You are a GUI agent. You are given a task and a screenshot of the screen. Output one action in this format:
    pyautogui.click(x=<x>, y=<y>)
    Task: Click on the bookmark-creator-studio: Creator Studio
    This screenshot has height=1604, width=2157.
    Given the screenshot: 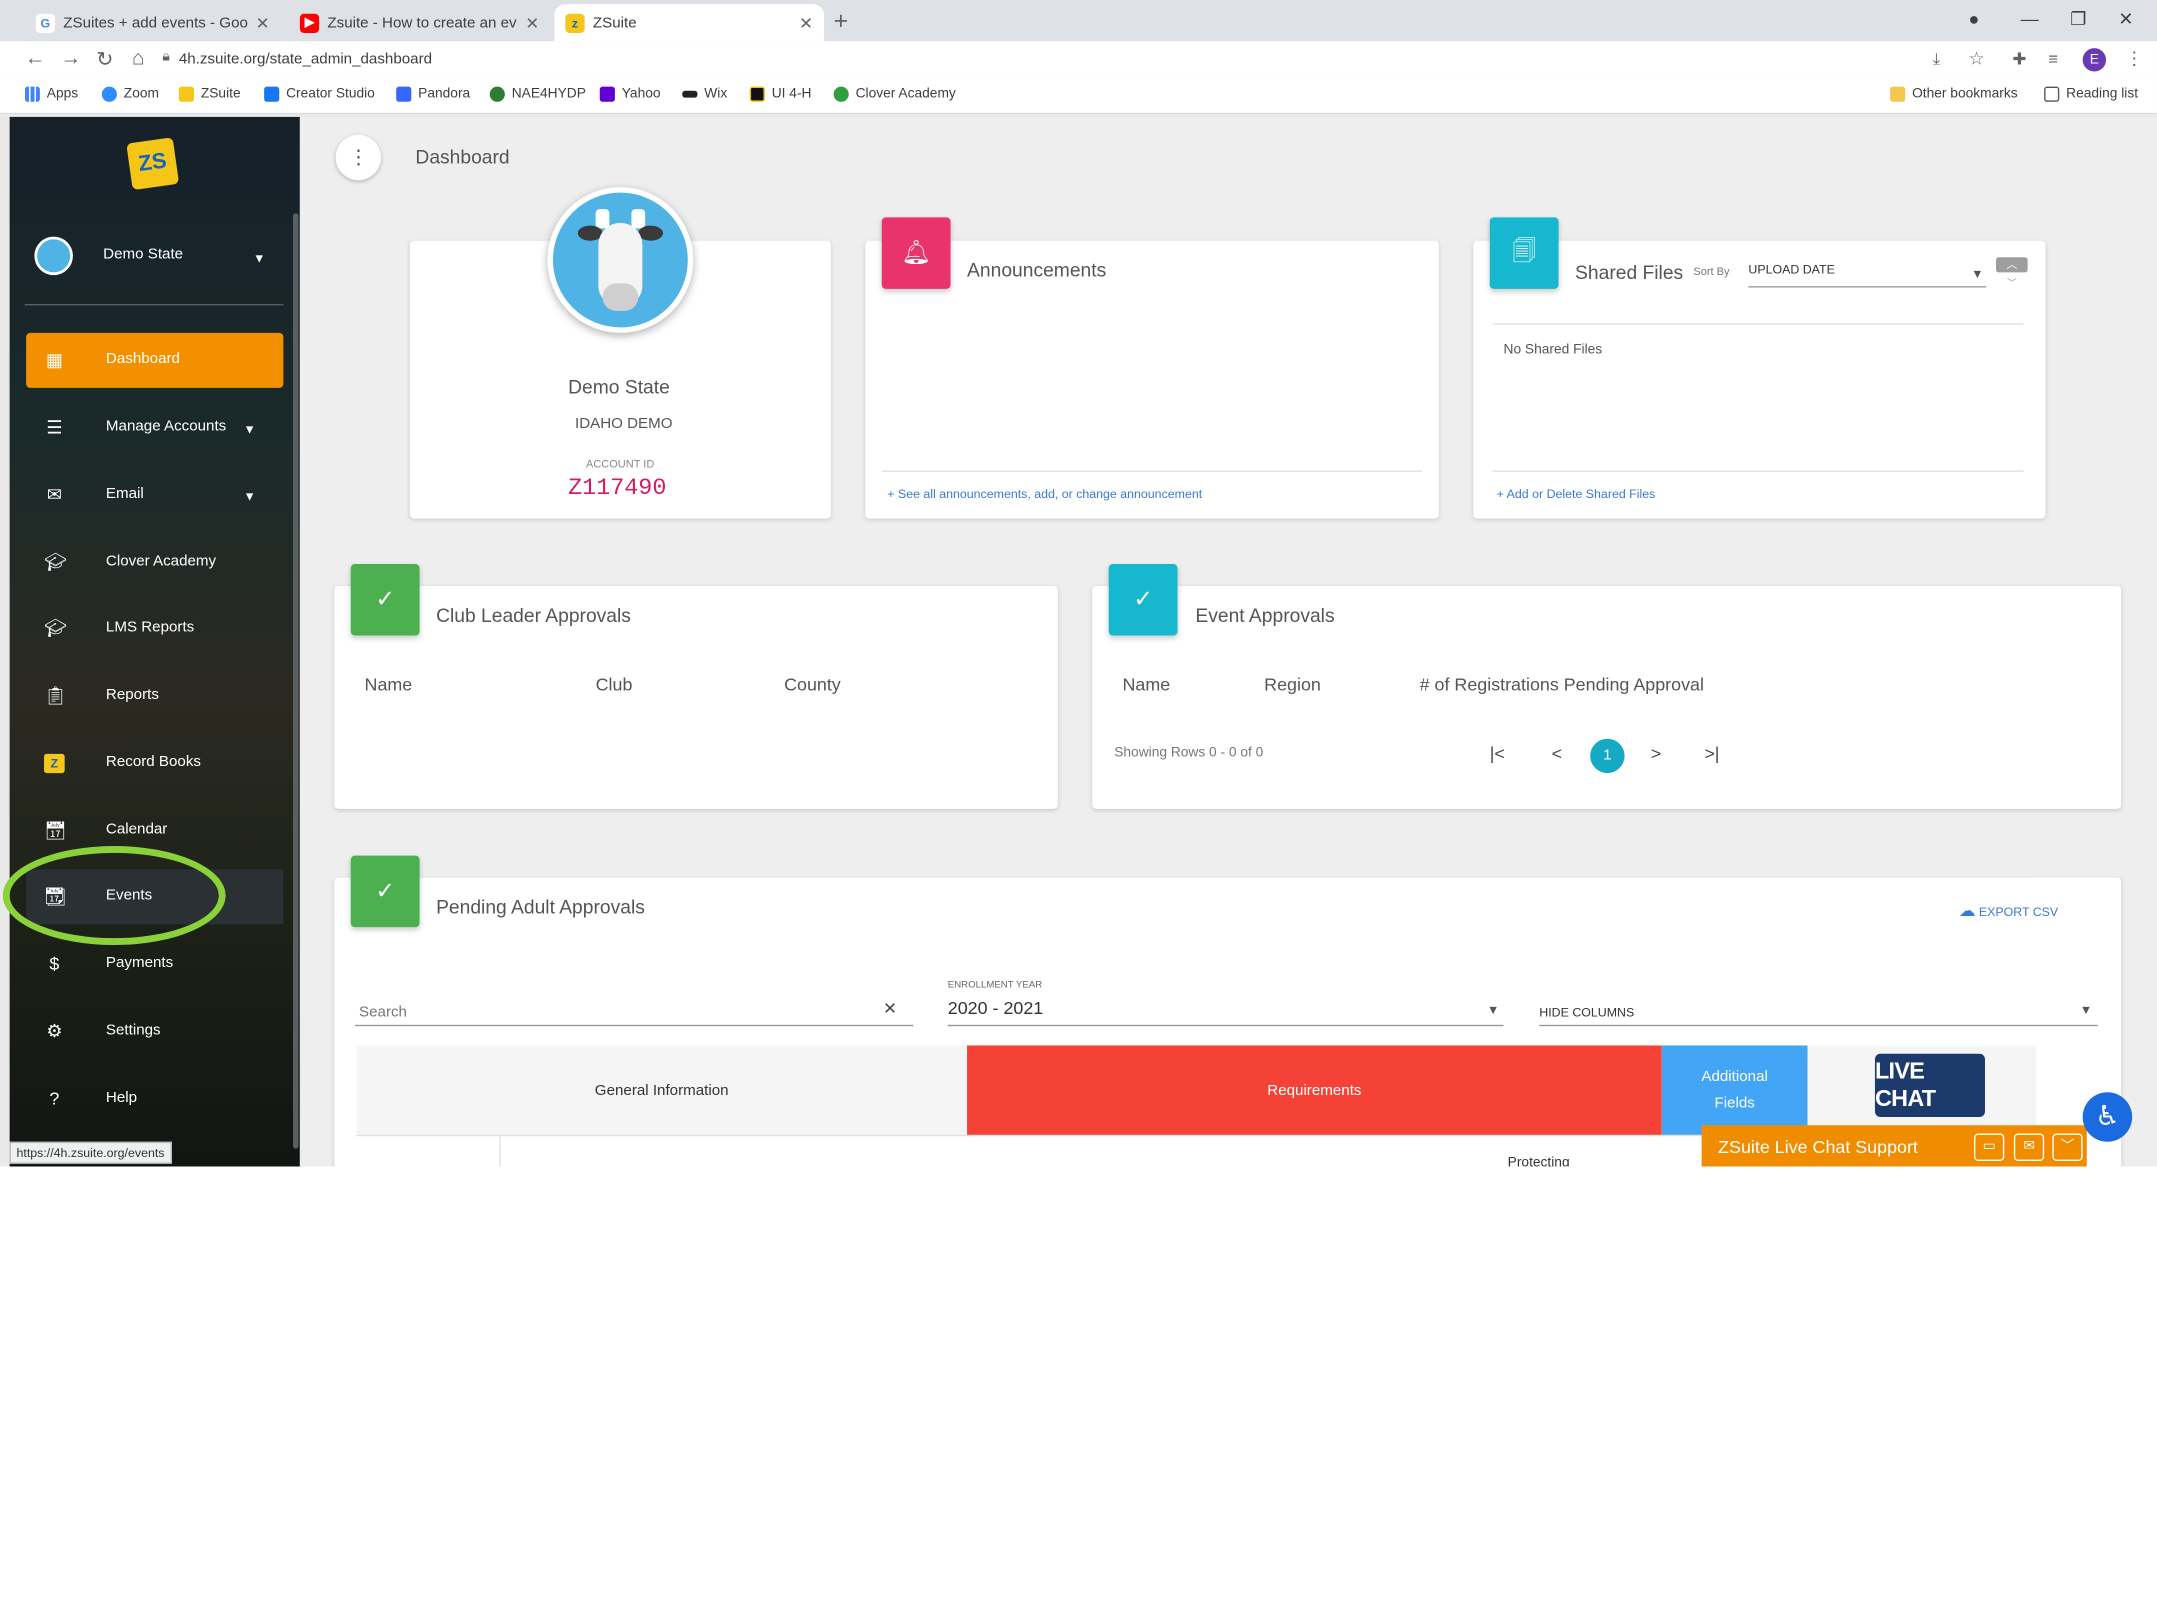 What is the action you would take?
    pyautogui.click(x=319, y=94)
    